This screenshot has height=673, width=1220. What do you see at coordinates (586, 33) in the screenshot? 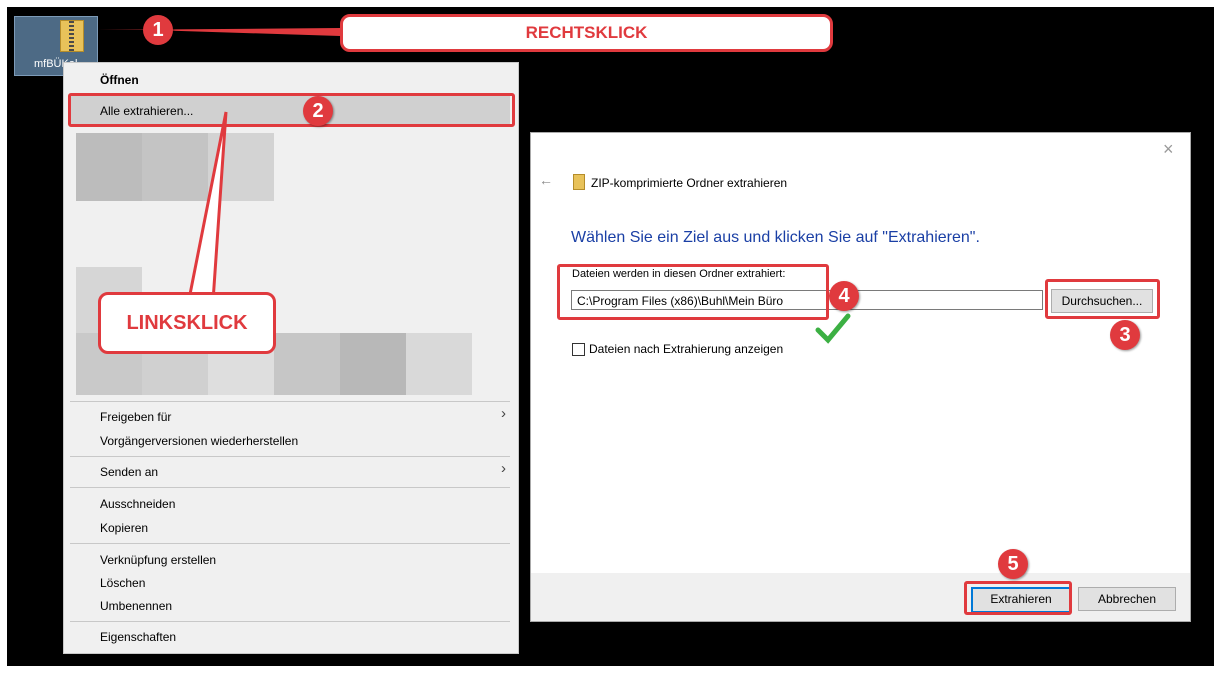
I see `callout-rechtsklick: RECHTSKLICK` at bounding box center [586, 33].